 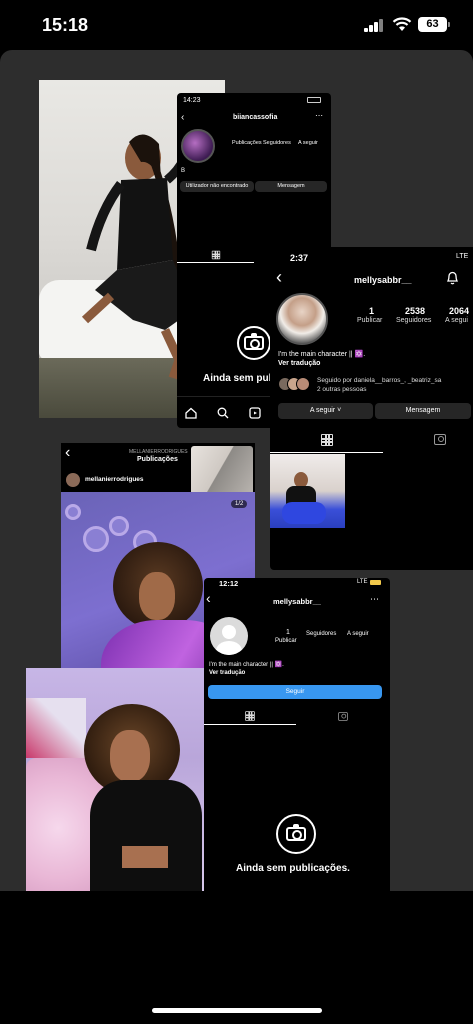 What do you see at coordinates (227, 673) in the screenshot?
I see `screen-d-see-translation: Ver tradução` at bounding box center [227, 673].